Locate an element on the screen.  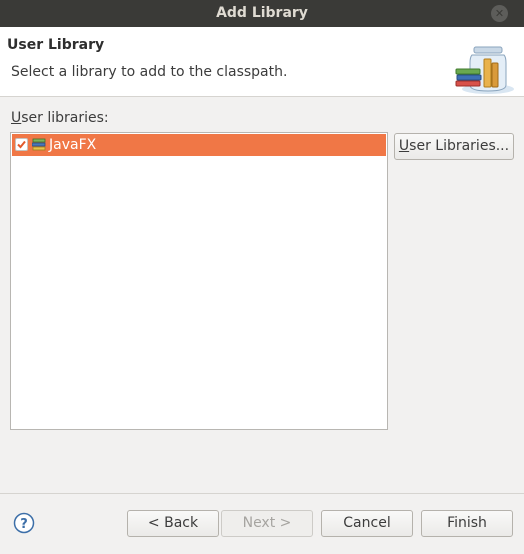
title-bar: Add Library ✕ is located at coordinates (262, 13).